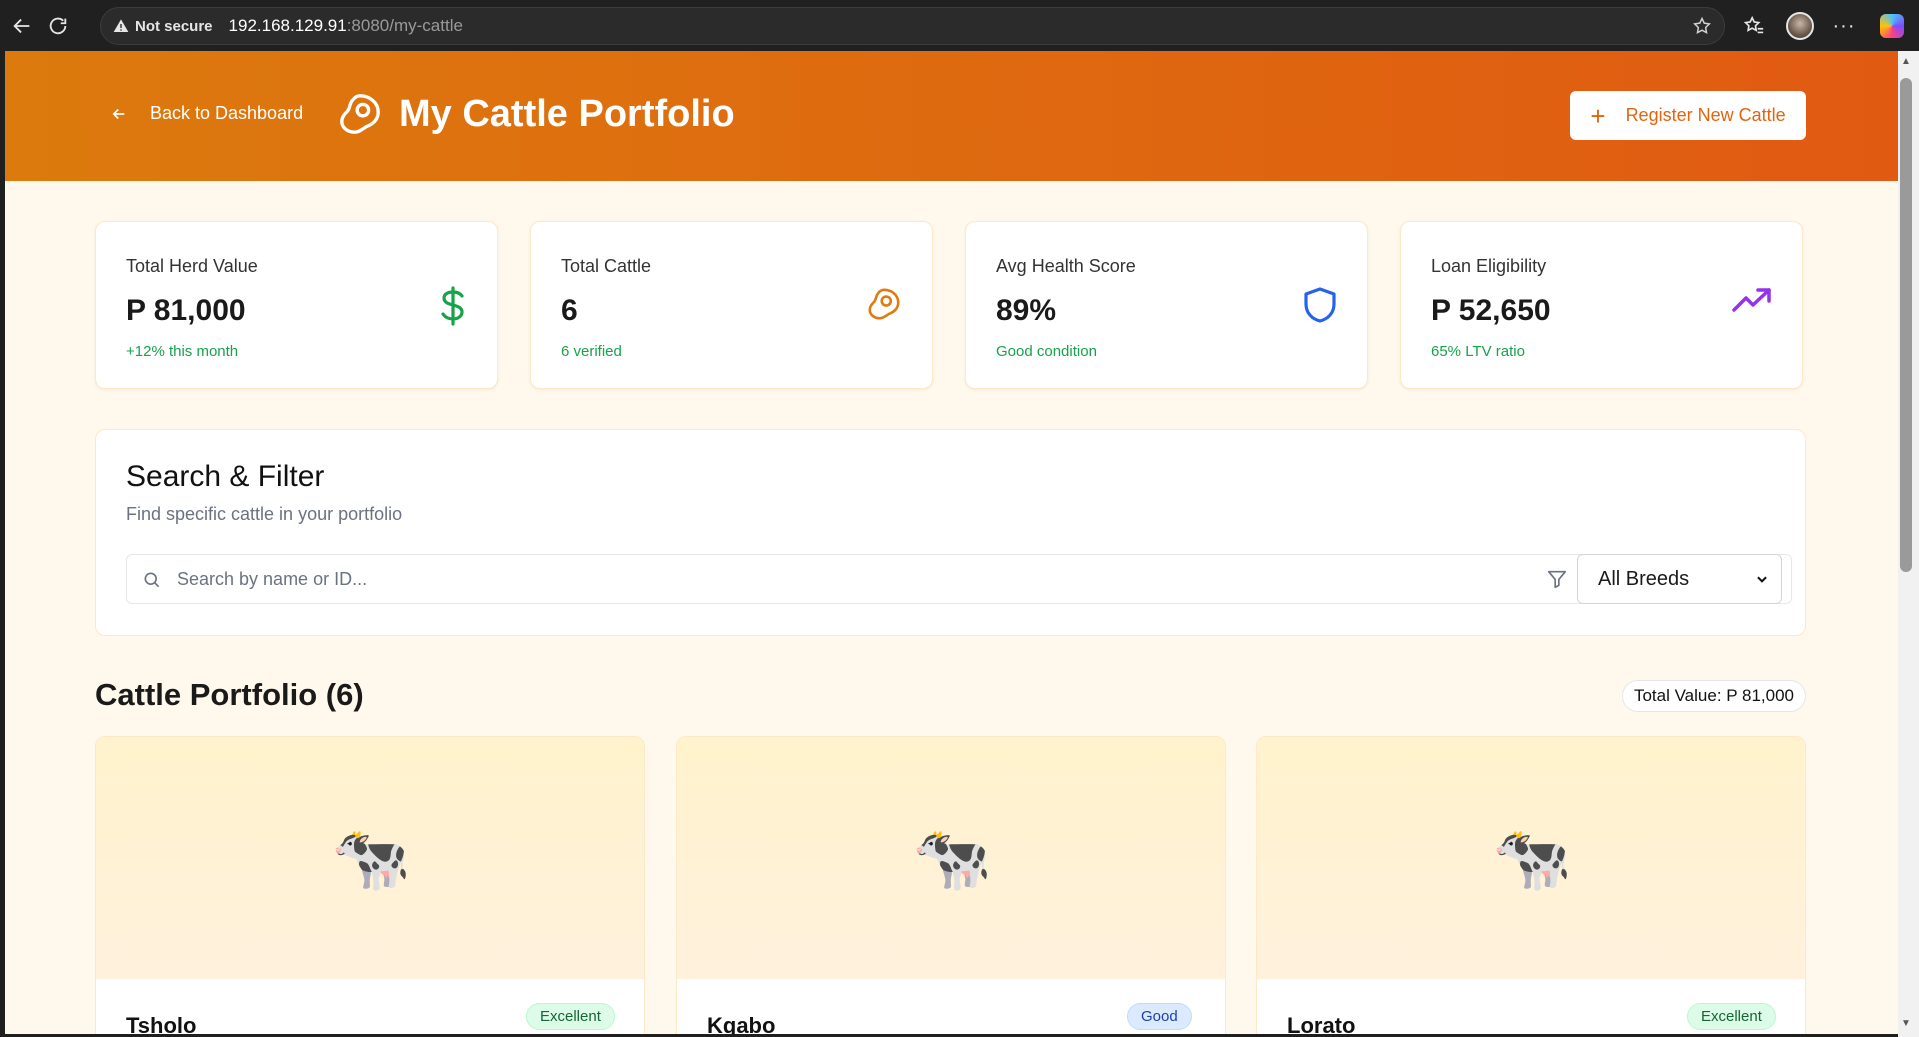  Describe the element at coordinates (1644, 578) in the screenshot. I see `breed-select-value: All Breeds` at that location.